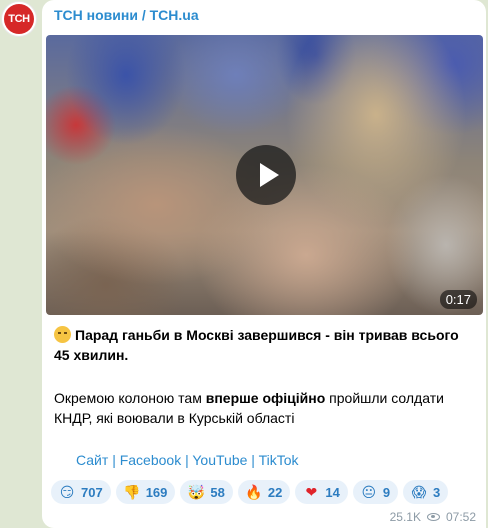 The width and height of the screenshot is (488, 528). Describe the element at coordinates (92, 460) in the screenshot. I see `link-site: Сайт` at that location.